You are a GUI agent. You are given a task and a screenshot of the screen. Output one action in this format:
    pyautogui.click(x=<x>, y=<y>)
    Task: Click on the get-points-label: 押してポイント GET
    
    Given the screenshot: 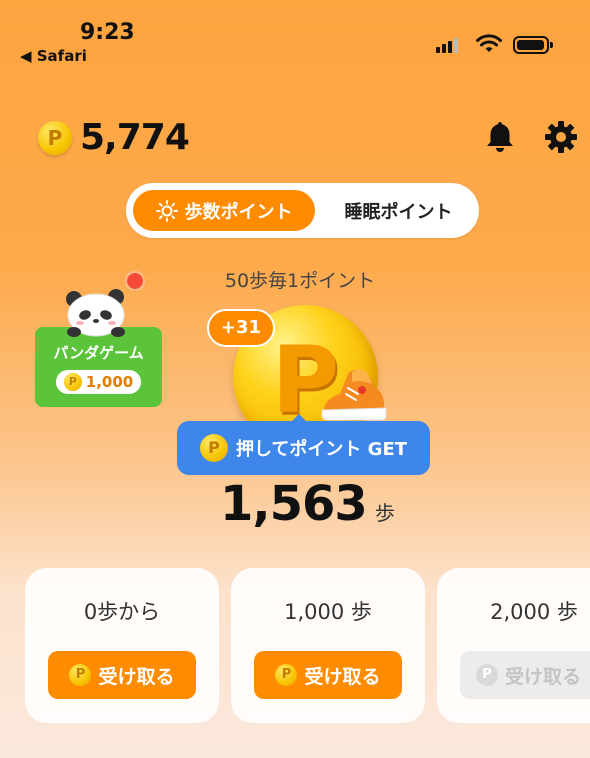 What is the action you would take?
    pyautogui.click(x=321, y=449)
    